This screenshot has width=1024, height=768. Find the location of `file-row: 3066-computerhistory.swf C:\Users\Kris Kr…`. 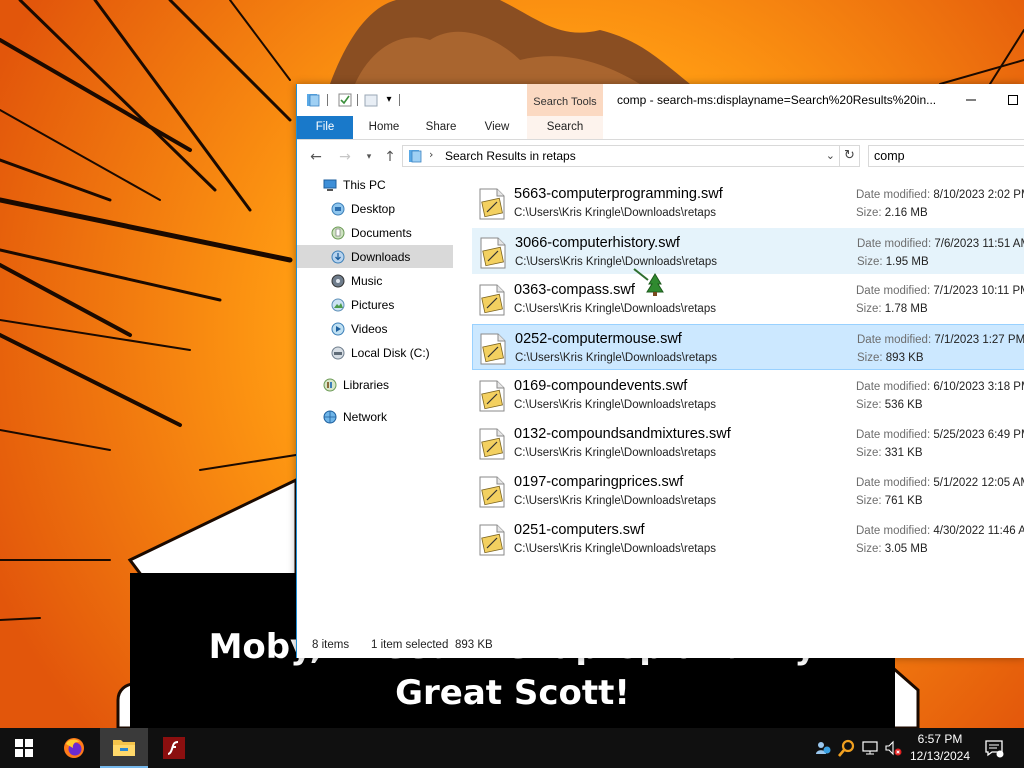

file-row: 3066-computerhistory.swf C:\Users\Kris Kr… is located at coordinates (748, 251).